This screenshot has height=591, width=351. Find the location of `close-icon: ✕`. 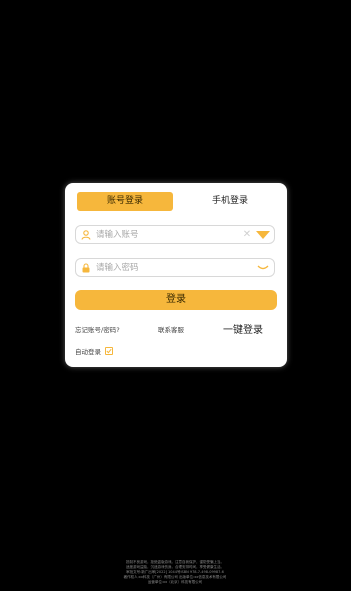

close-icon: ✕ is located at coordinates (247, 234).